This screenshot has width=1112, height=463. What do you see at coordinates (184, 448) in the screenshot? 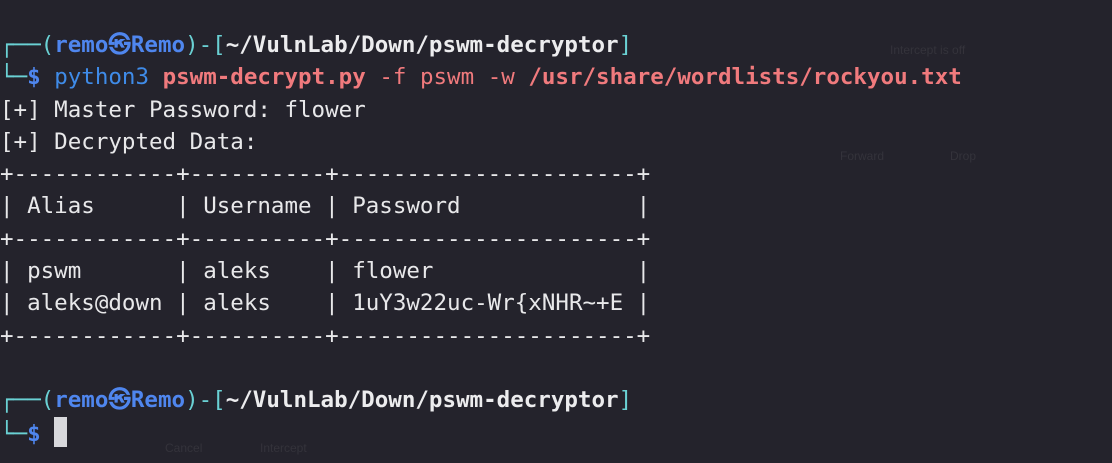
I see `ghost-text-cancel: Cancel` at bounding box center [184, 448].